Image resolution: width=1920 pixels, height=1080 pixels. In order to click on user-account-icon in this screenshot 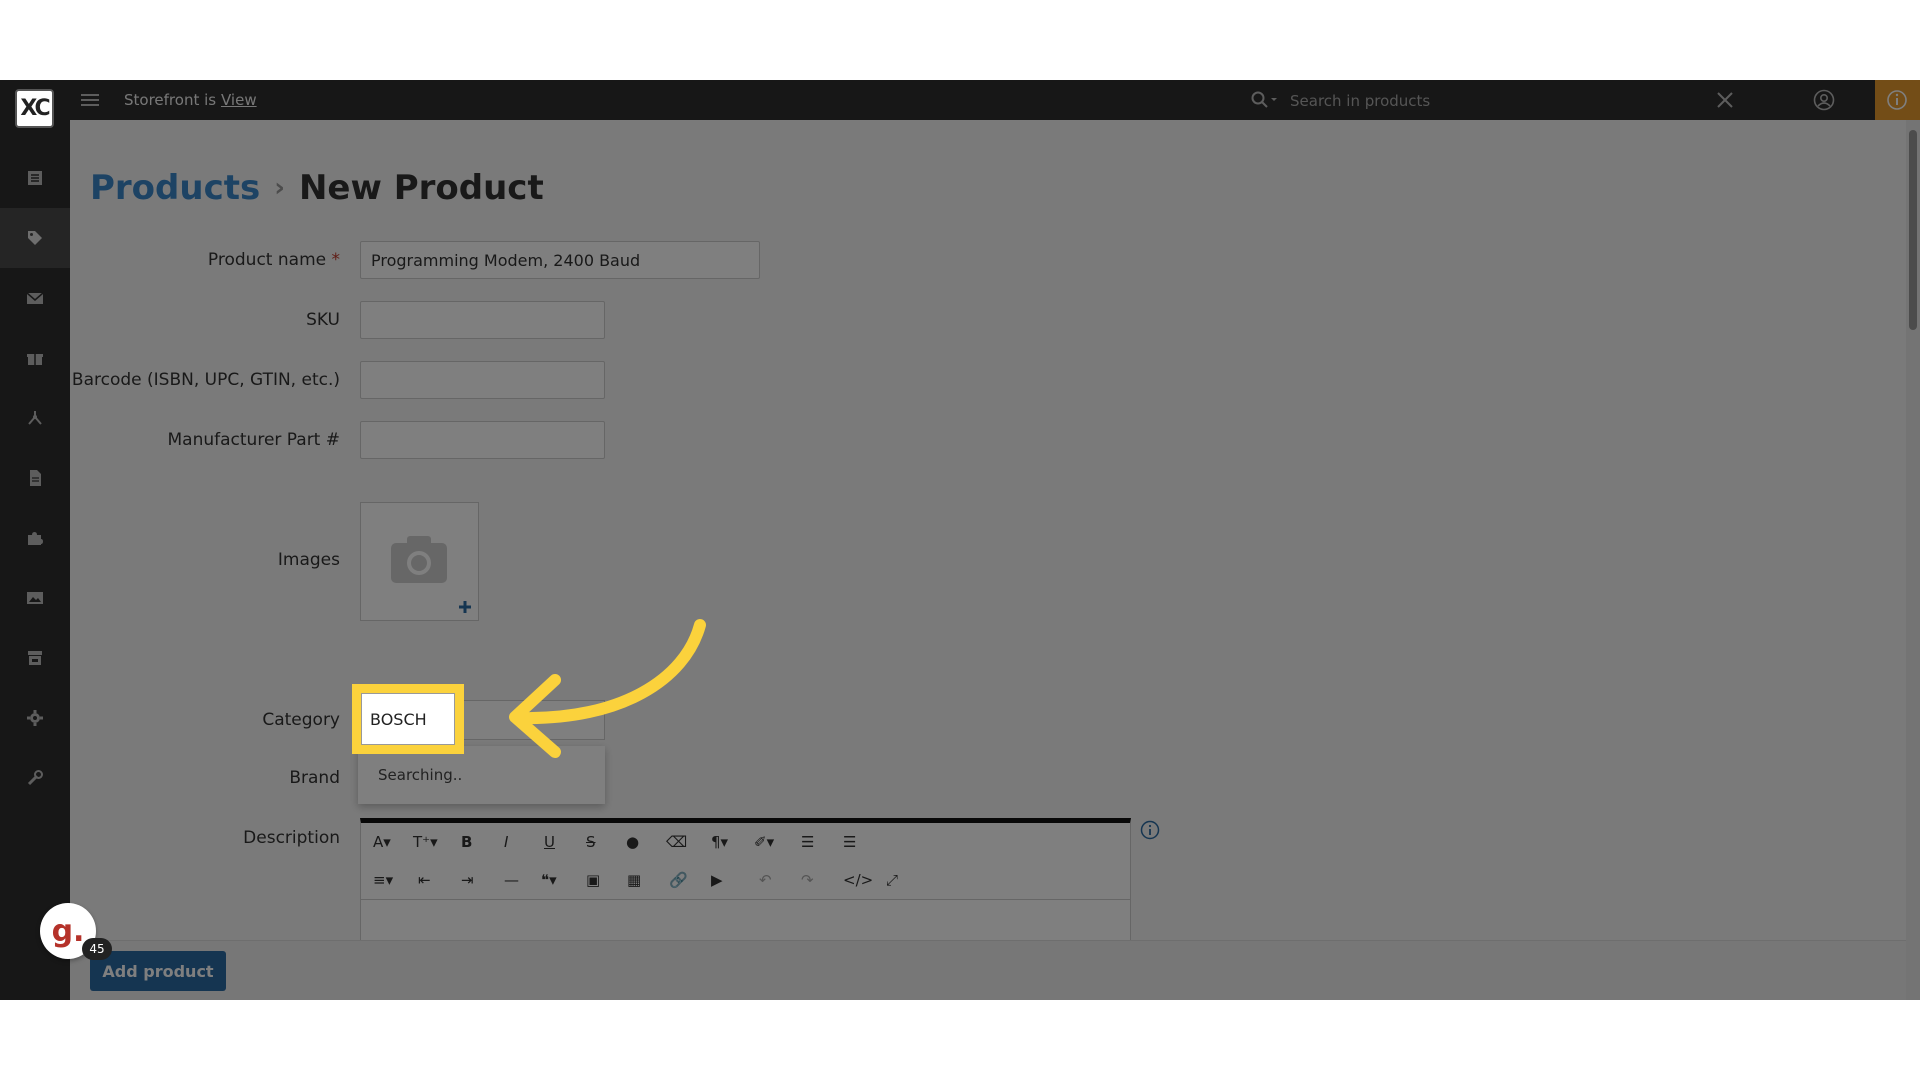, I will do `click(1824, 100)`.